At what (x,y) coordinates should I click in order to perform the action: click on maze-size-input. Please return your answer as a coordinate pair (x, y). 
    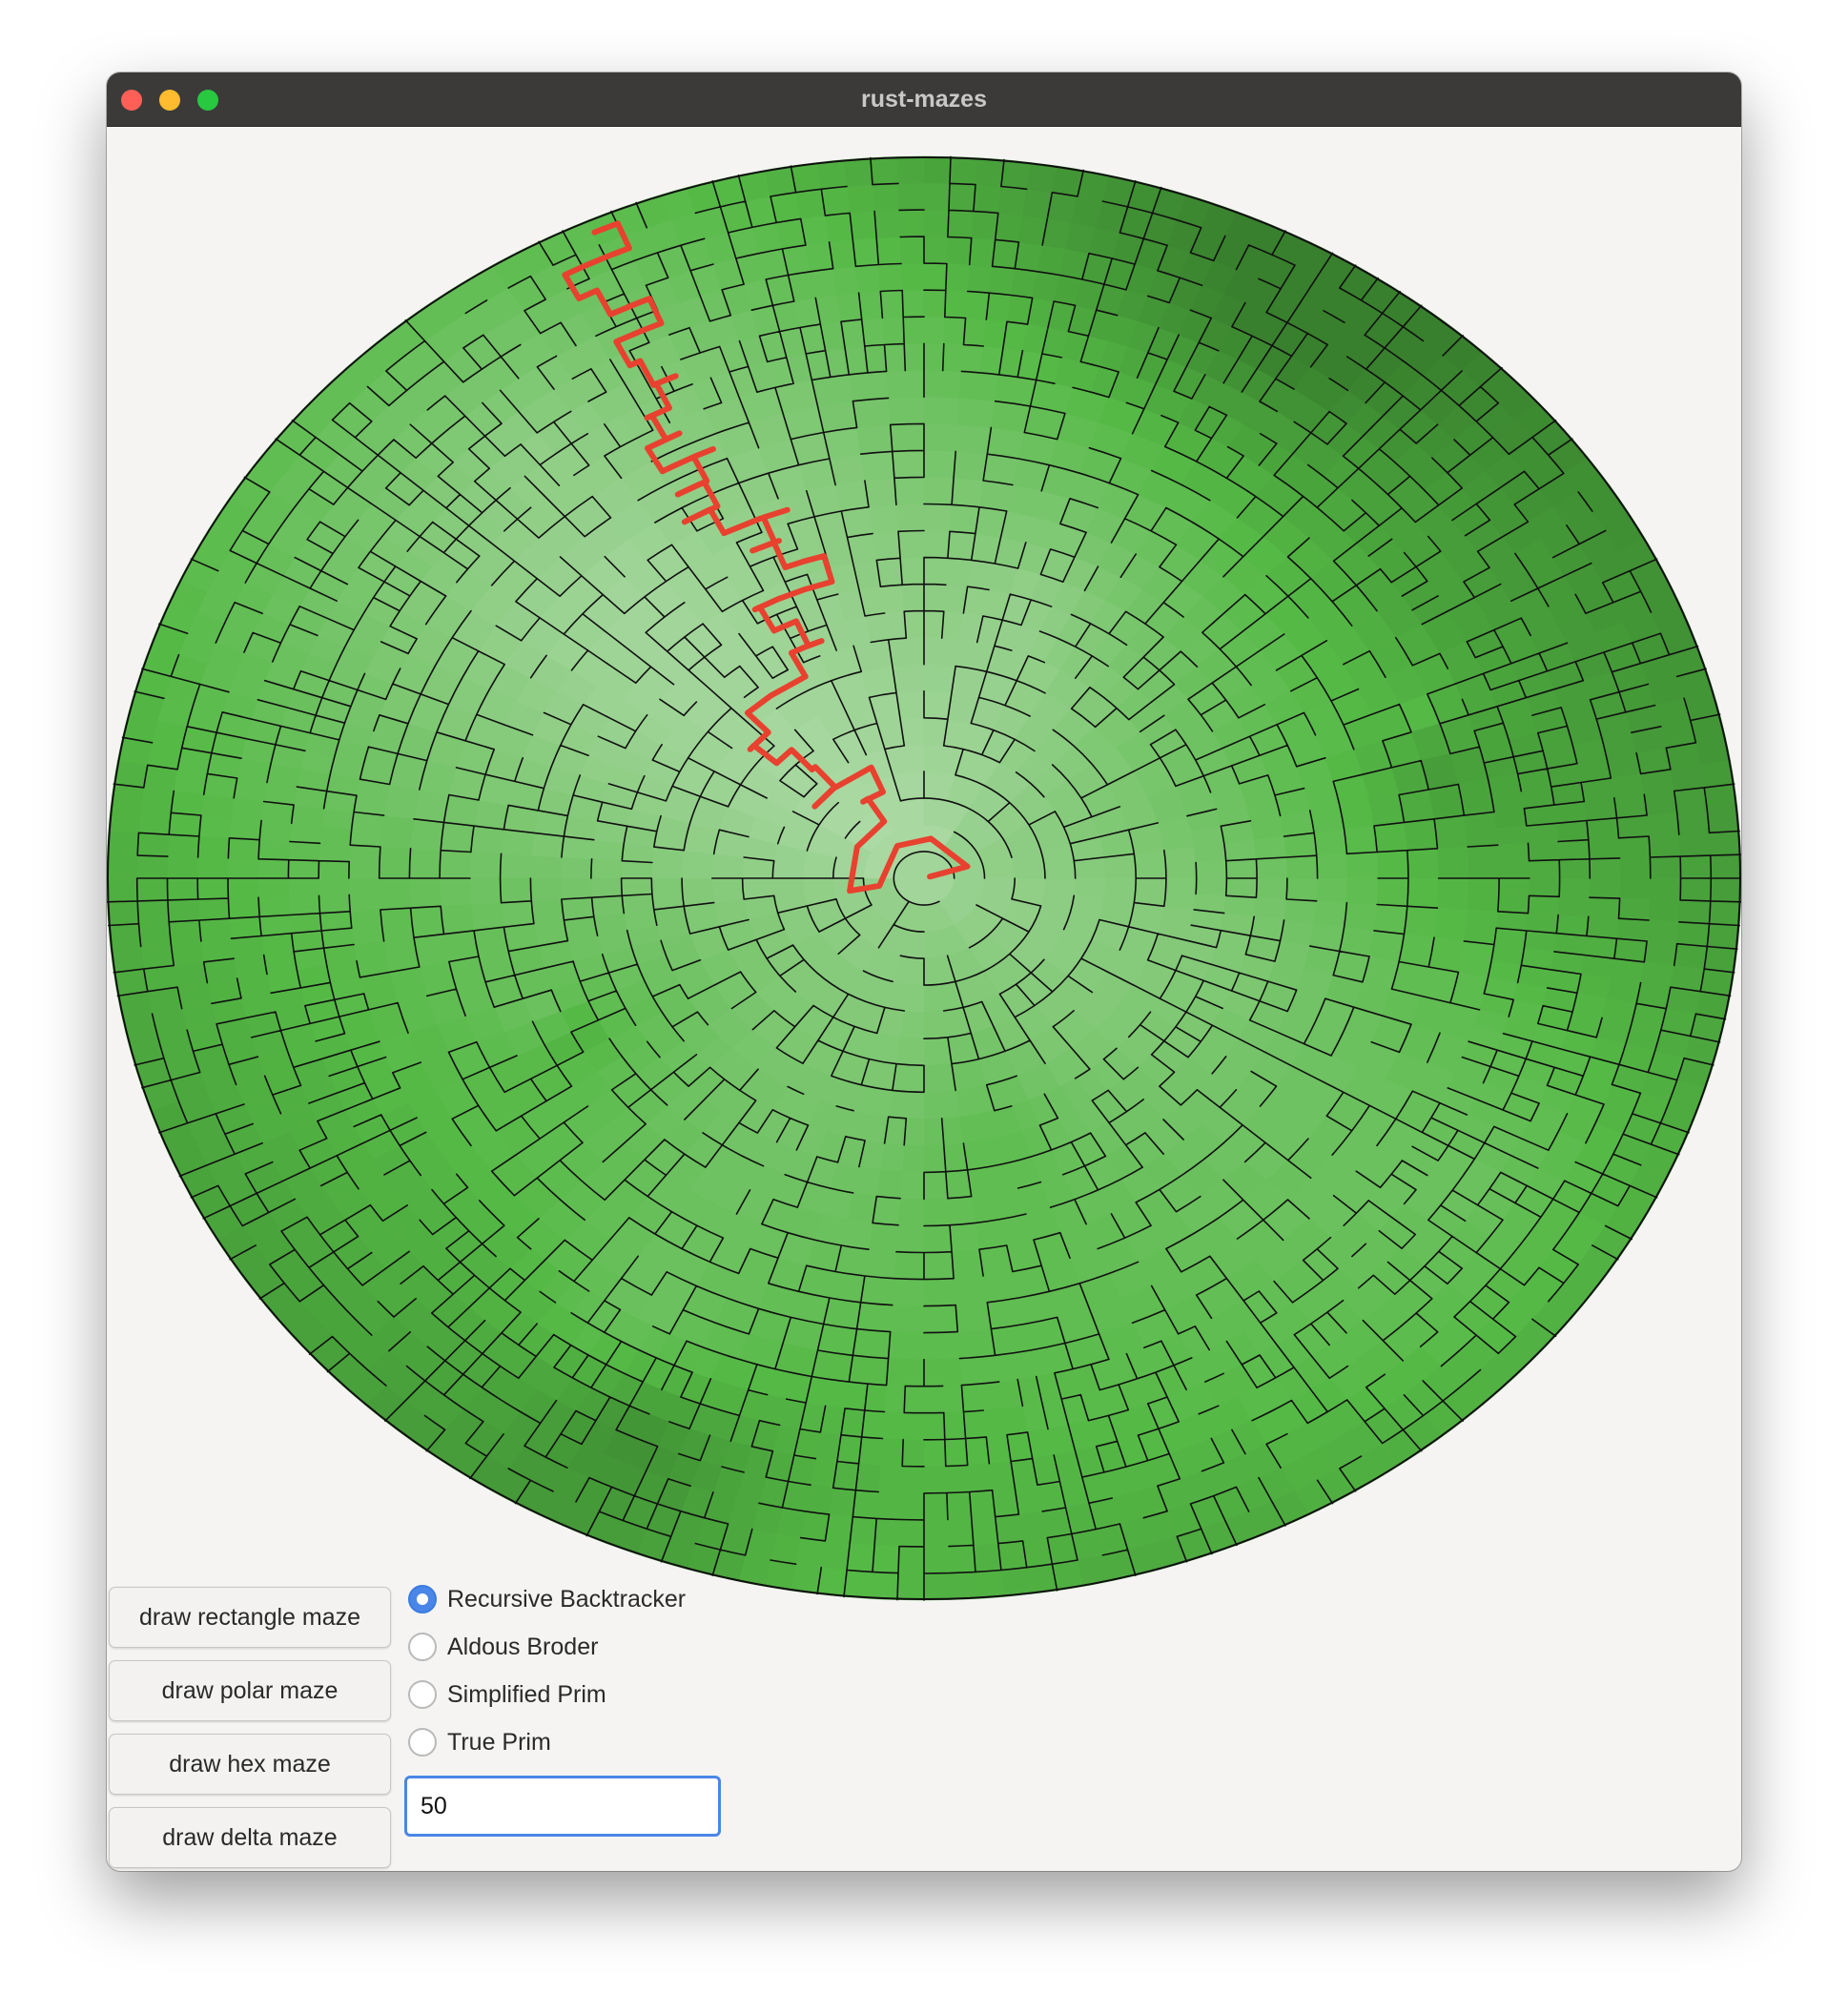
    Looking at the image, I should click on (562, 1806).